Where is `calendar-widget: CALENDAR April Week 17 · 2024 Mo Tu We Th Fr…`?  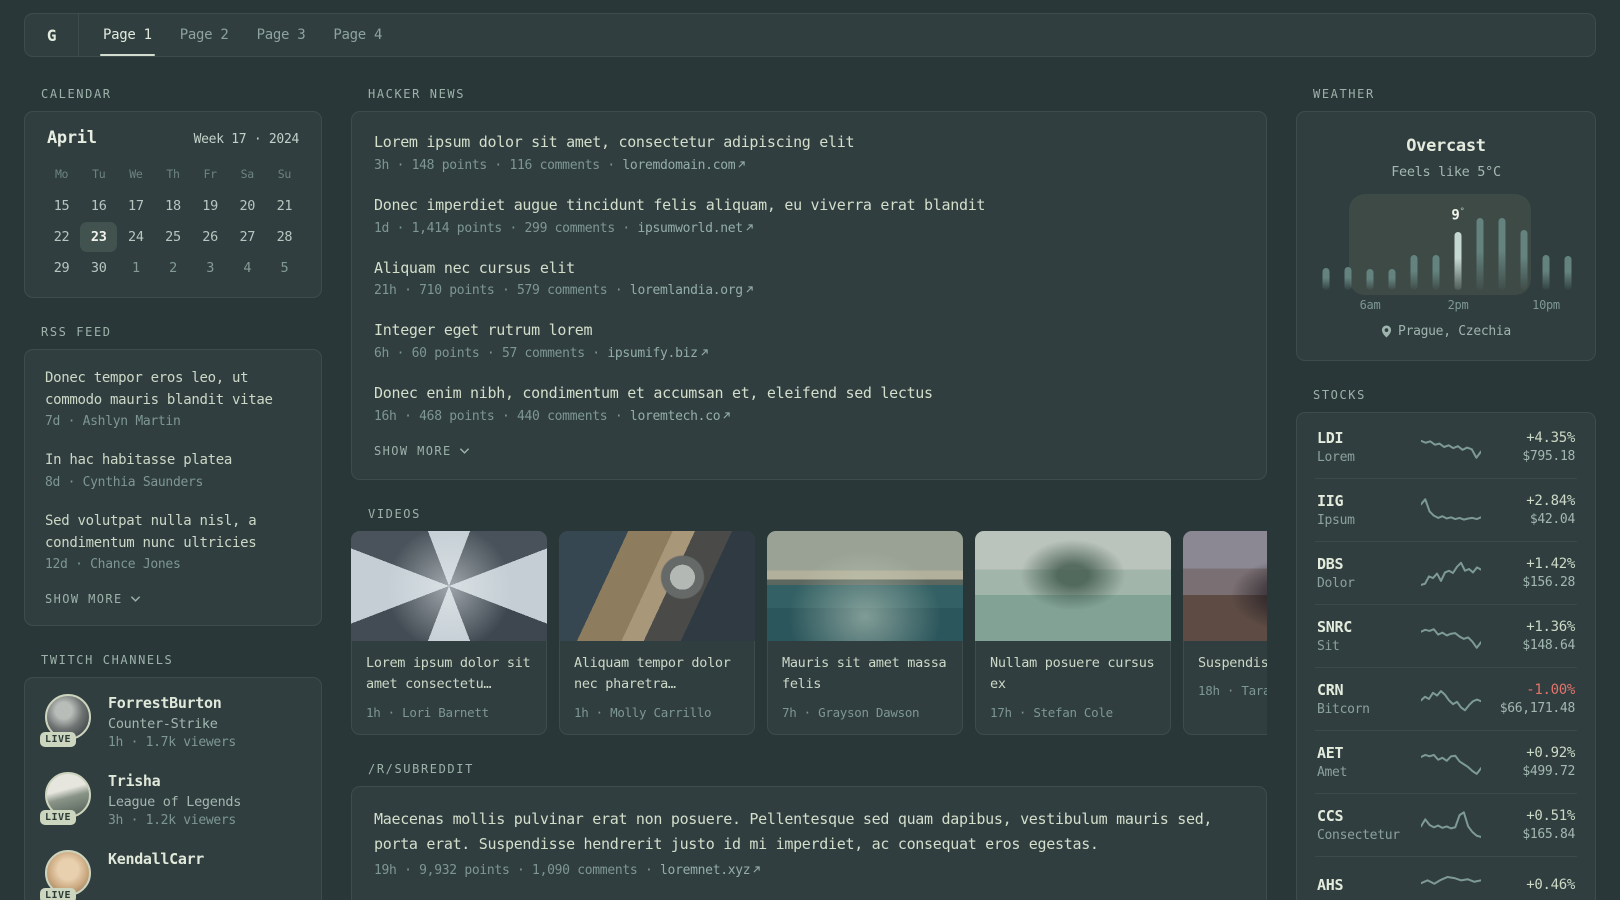 calendar-widget: CALENDAR April Week 17 · 2024 Mo Tu We Th Fr… is located at coordinates (173, 192).